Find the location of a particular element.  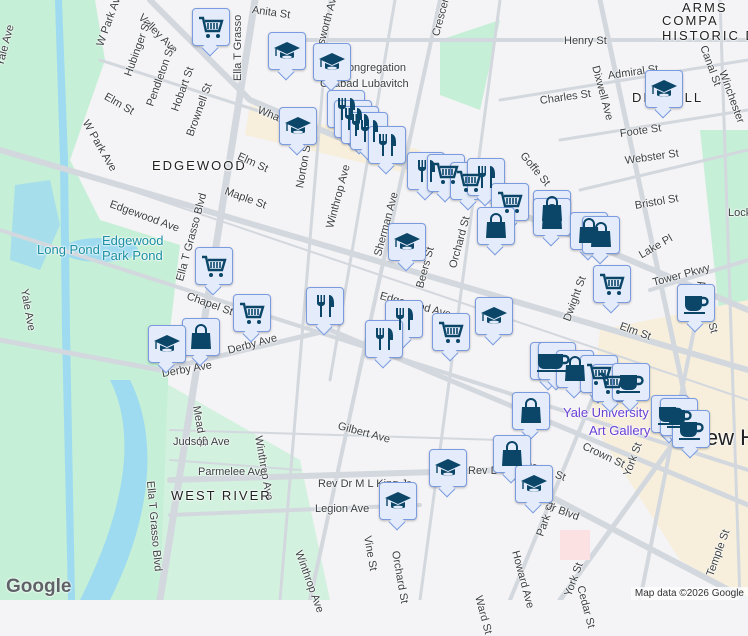

map-label: WEST RIVER is located at coordinates (221, 495).